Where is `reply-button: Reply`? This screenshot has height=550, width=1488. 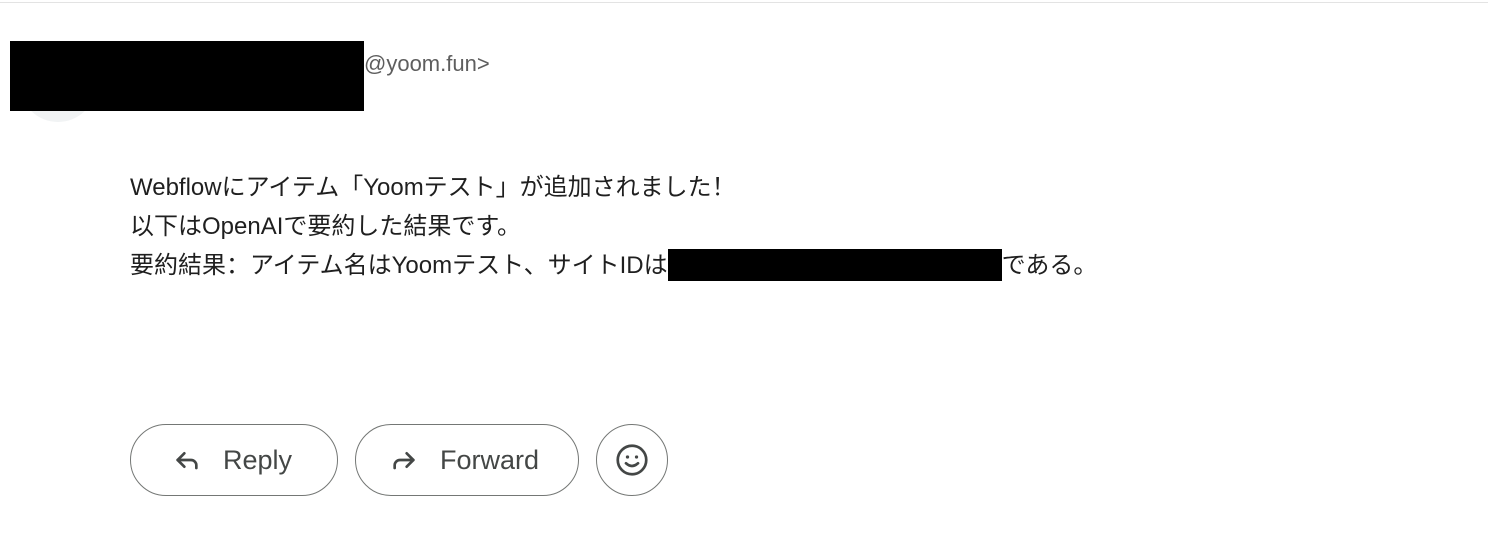 reply-button: Reply is located at coordinates (234, 460).